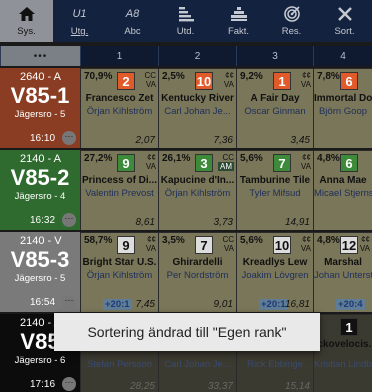  I want to click on tool-icon-utg: U1, so click(79, 14).